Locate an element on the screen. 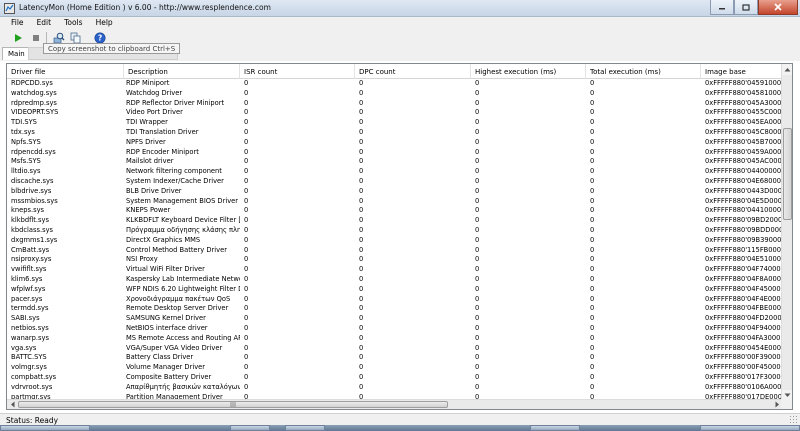 Image resolution: width=800 pixels, height=431 pixels. column-header-total-execution: Total execution (ms) is located at coordinates (643, 71).